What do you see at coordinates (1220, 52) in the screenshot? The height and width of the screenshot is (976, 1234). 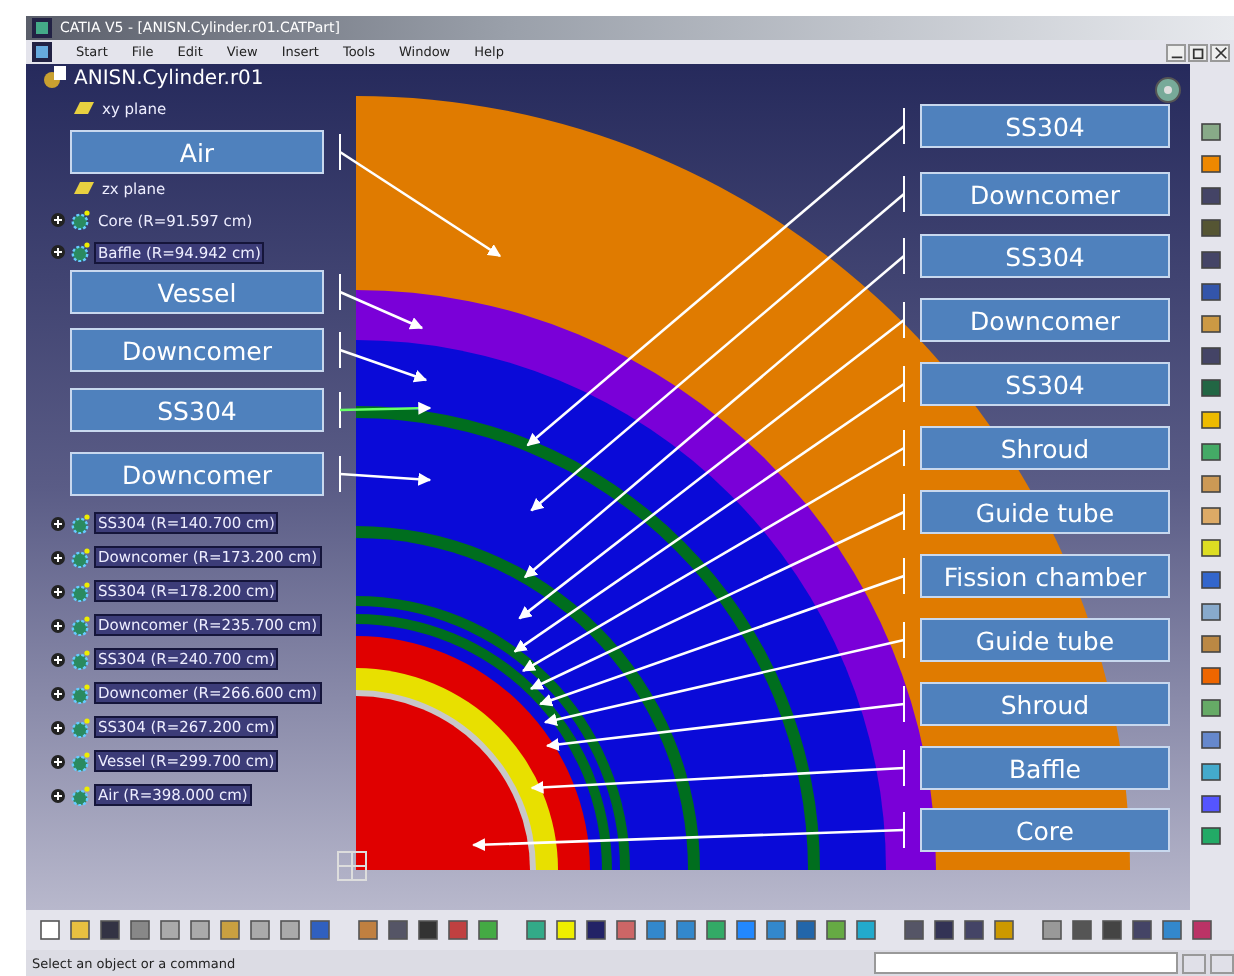 I see `close-button` at bounding box center [1220, 52].